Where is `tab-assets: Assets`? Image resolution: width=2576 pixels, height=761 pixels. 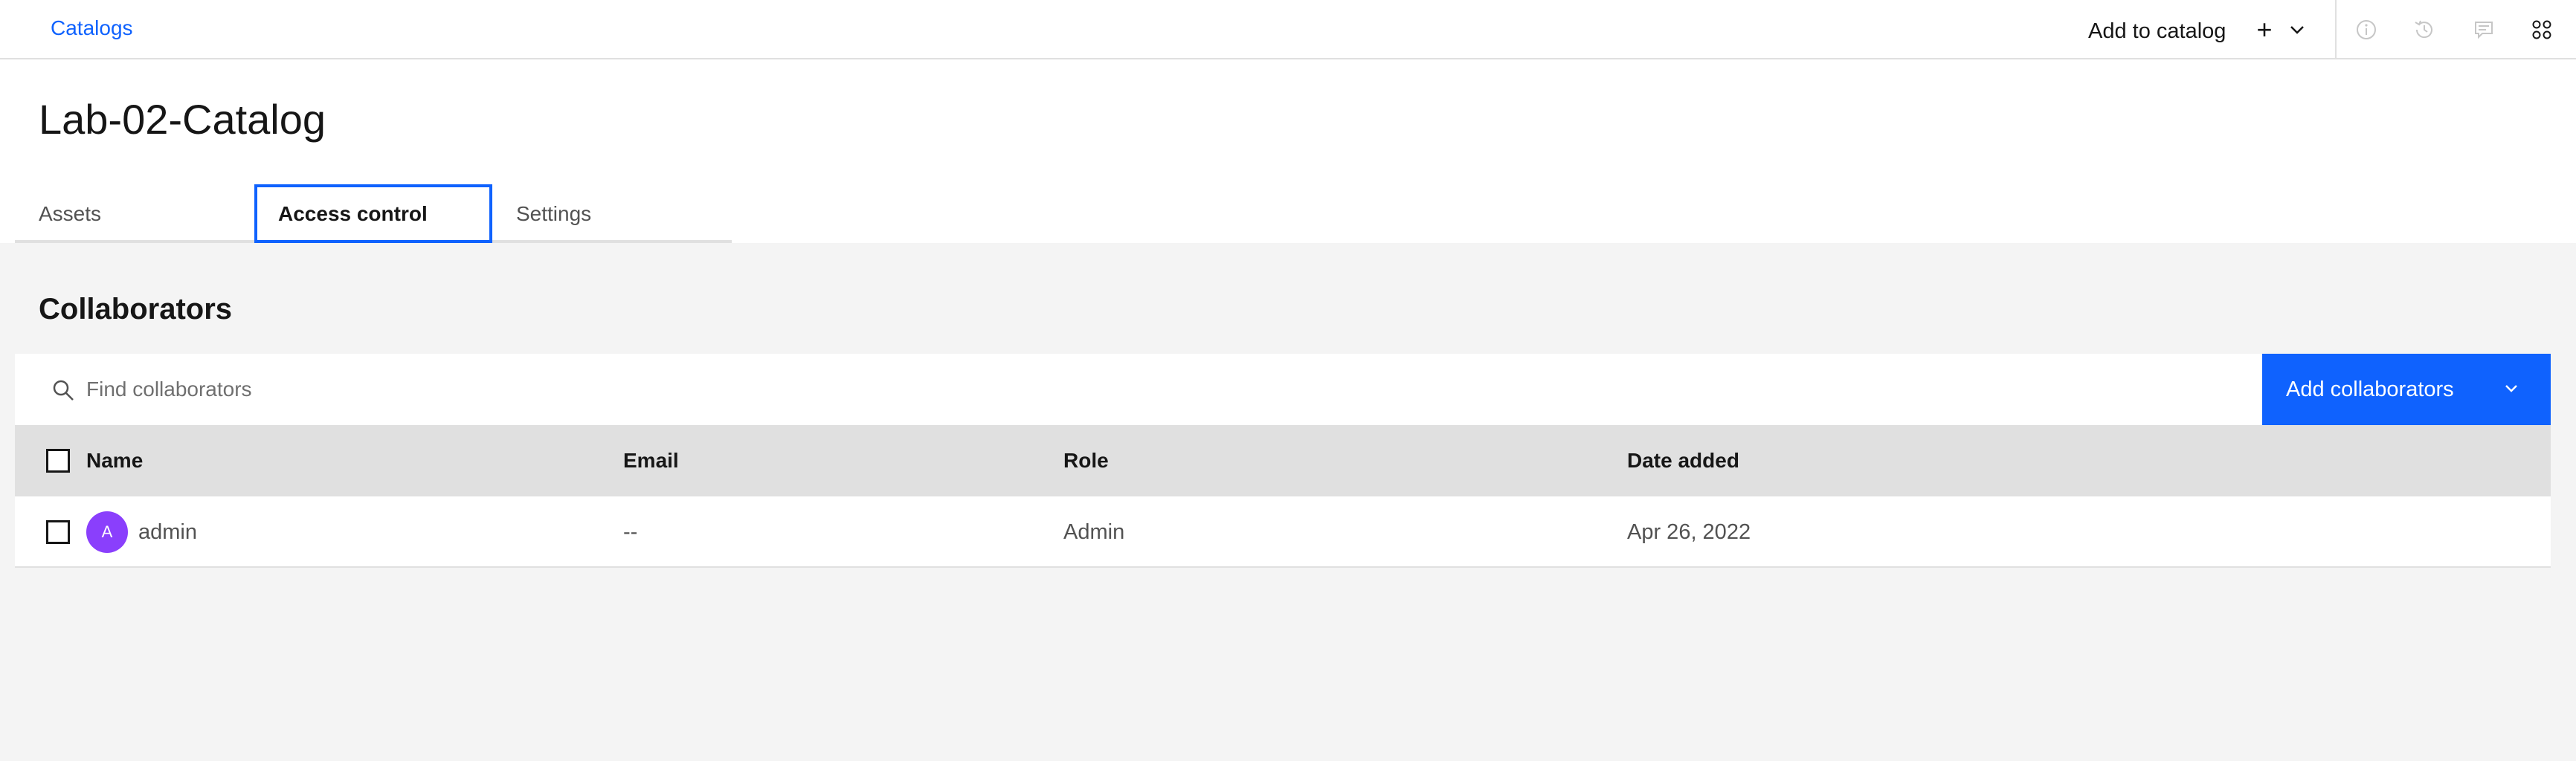
tab-assets: Assets is located at coordinates (134, 213).